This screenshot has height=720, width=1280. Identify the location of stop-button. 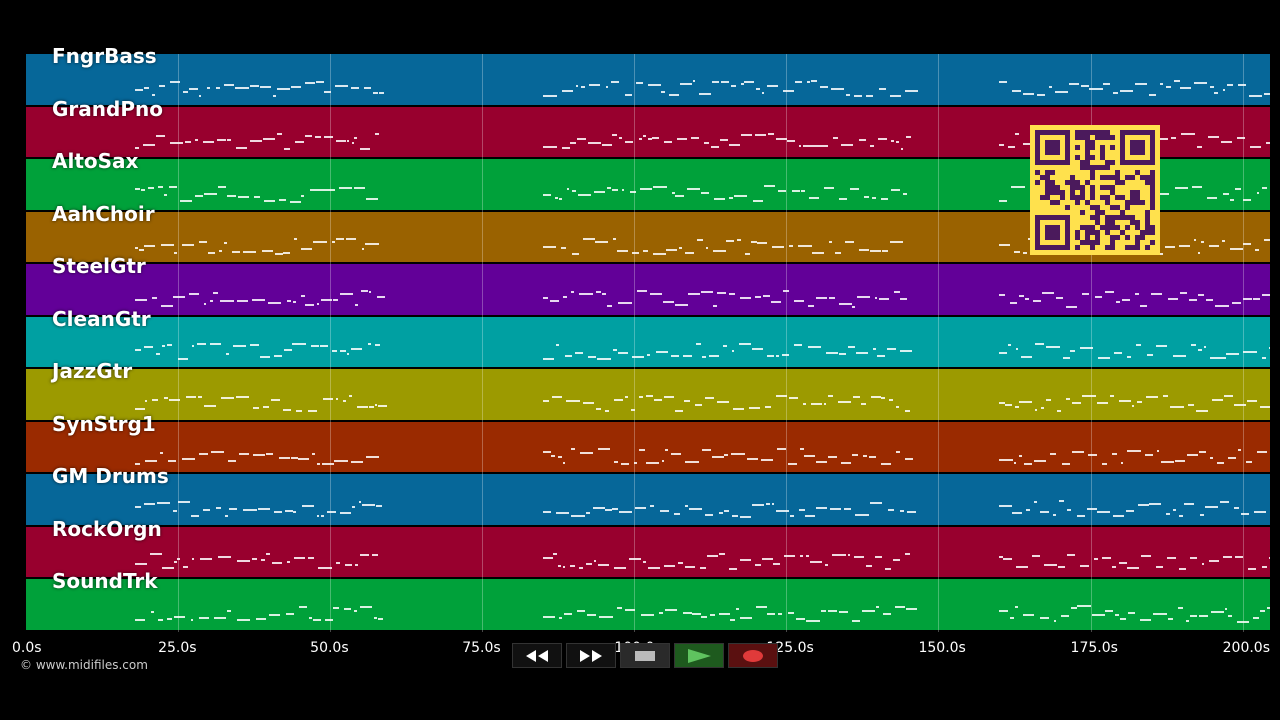
(645, 655).